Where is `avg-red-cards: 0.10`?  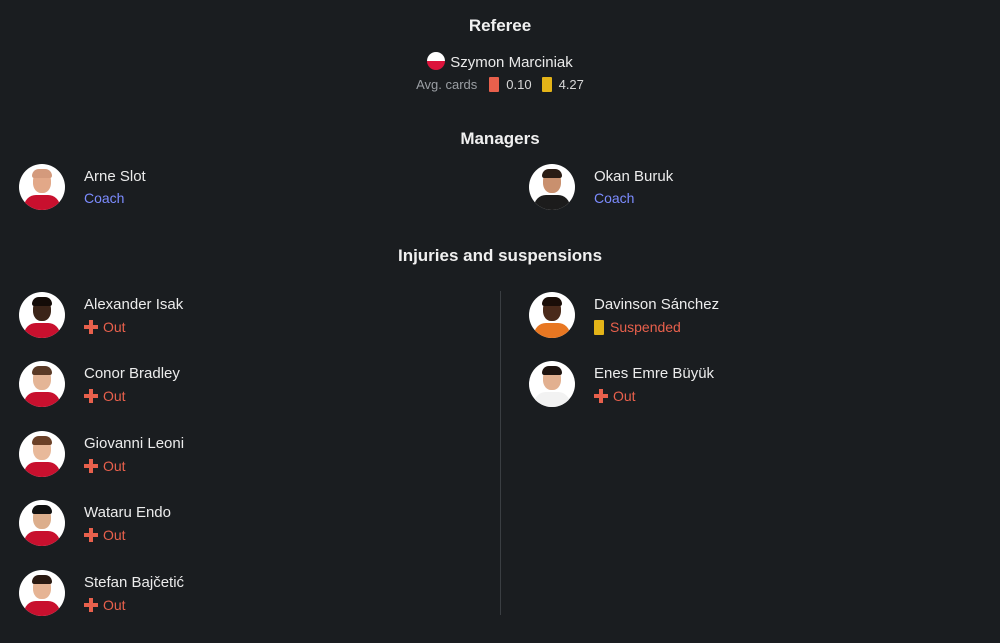
avg-red-cards: 0.10 is located at coordinates (519, 84).